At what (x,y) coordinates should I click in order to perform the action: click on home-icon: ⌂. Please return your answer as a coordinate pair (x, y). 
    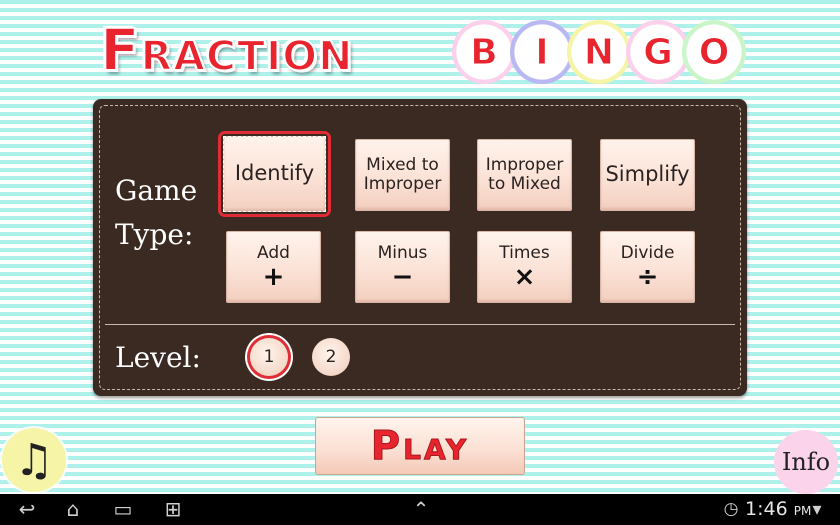
    Looking at the image, I should click on (73, 509).